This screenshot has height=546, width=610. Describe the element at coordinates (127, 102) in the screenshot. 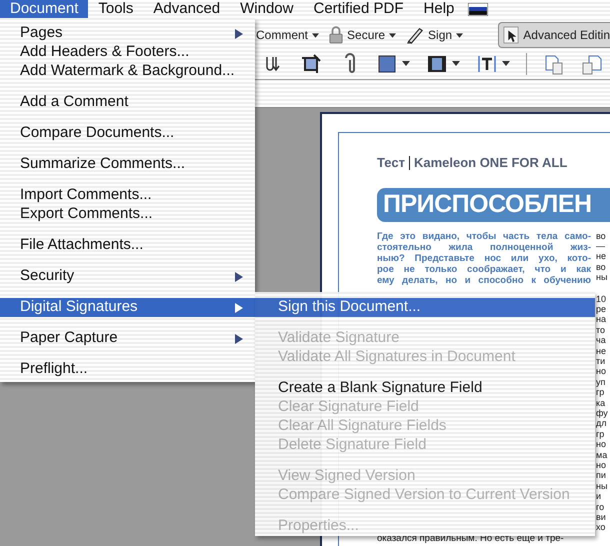

I see `menu-item: Add a Comment` at that location.